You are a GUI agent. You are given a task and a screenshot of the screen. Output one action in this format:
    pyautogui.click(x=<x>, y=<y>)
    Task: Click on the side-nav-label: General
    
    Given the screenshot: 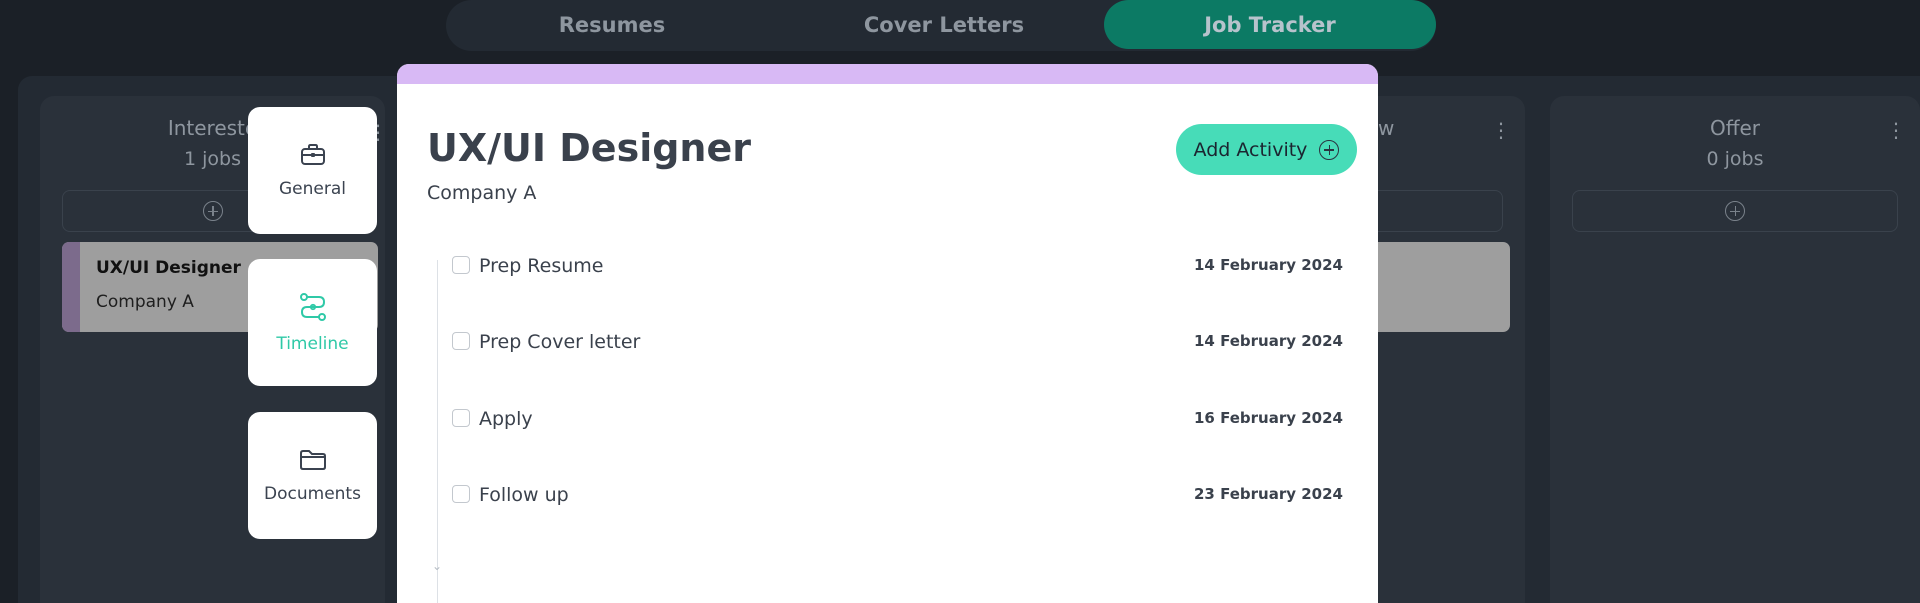 What is the action you would take?
    pyautogui.click(x=312, y=188)
    